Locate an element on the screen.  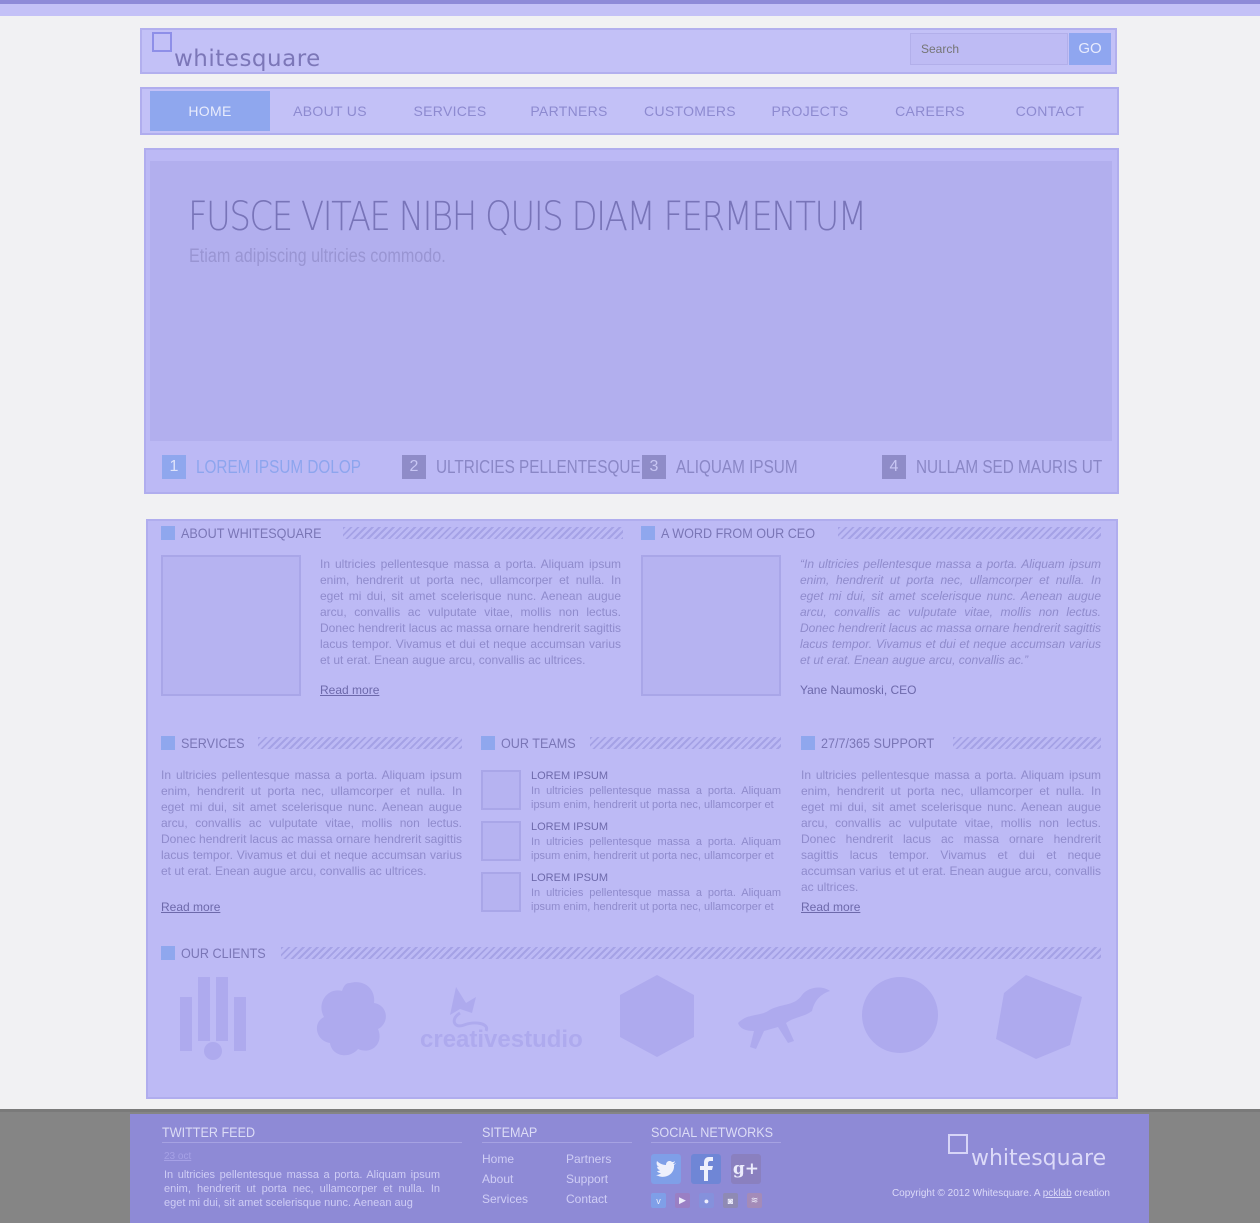
support-heading: 27/7/365 SUPPORT is located at coordinates (951, 743).